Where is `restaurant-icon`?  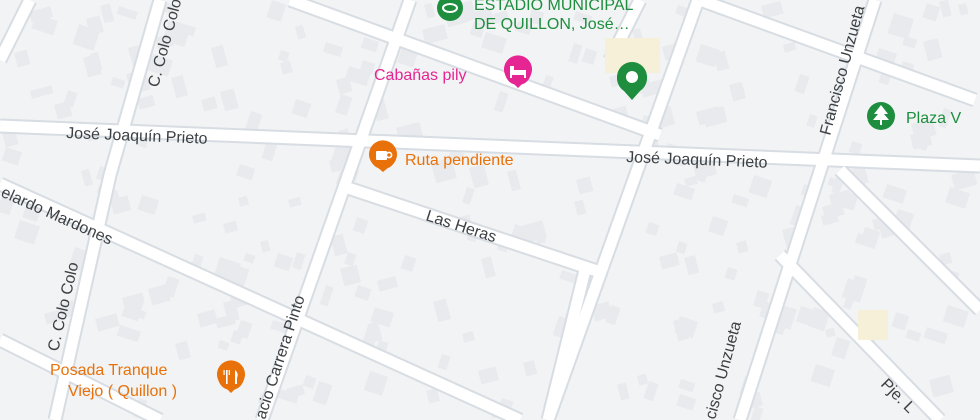 restaurant-icon is located at coordinates (230, 376).